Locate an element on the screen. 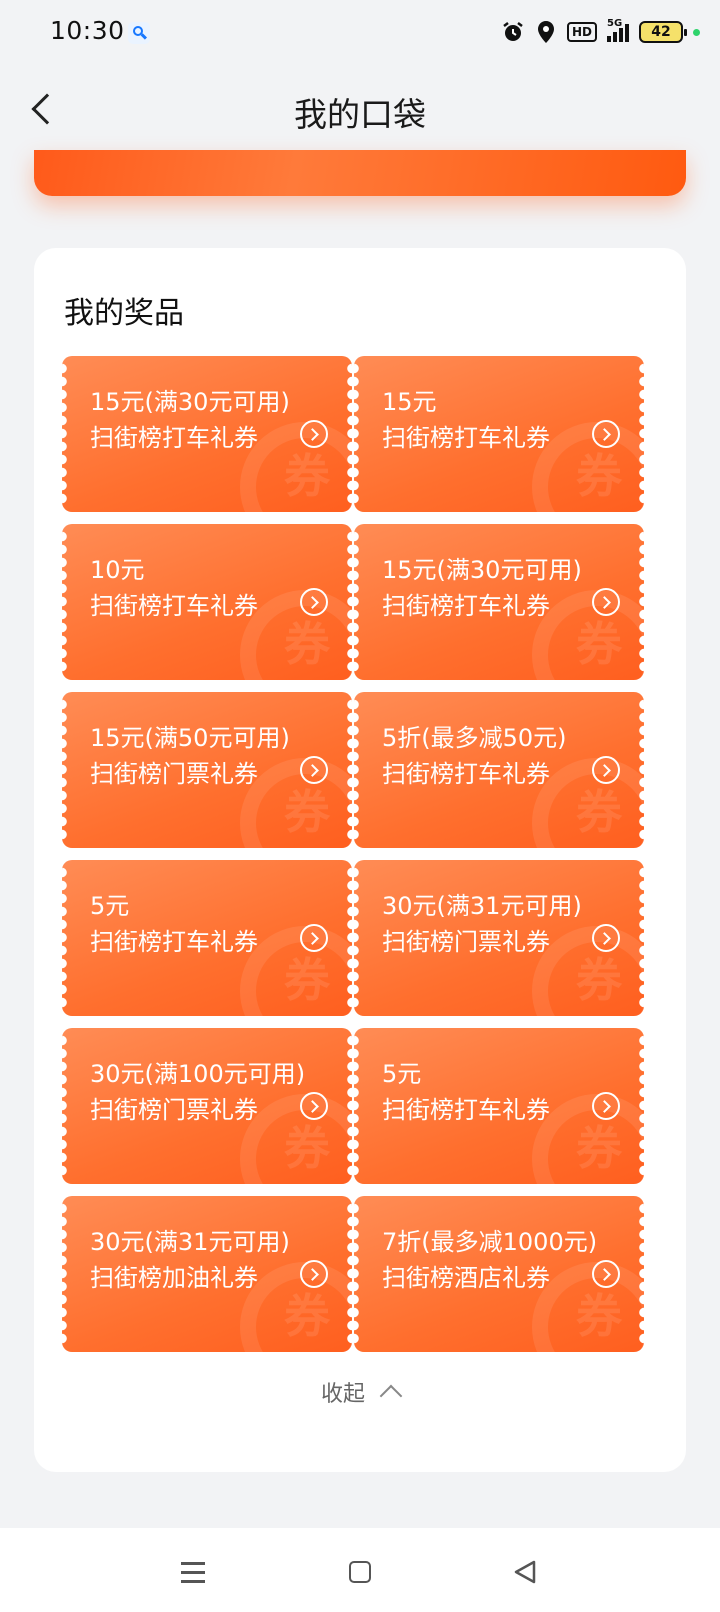  coupon-card: 券 30元(满31元可用) 扫街榜门票礼券 is located at coordinates (499, 938).